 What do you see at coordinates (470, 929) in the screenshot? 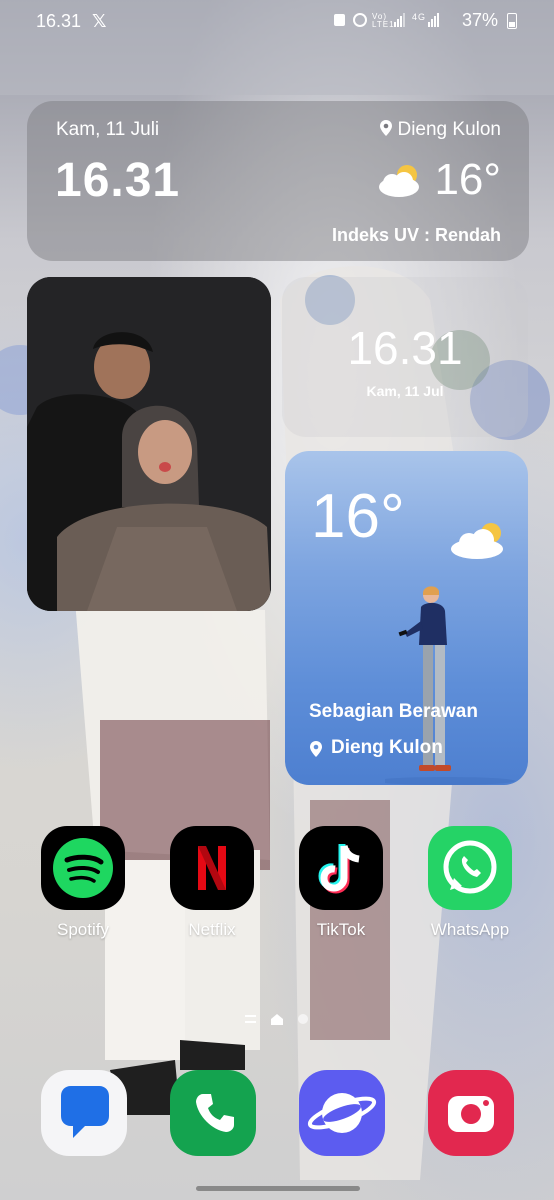
I see `app-label: WhatsApp` at bounding box center [470, 929].